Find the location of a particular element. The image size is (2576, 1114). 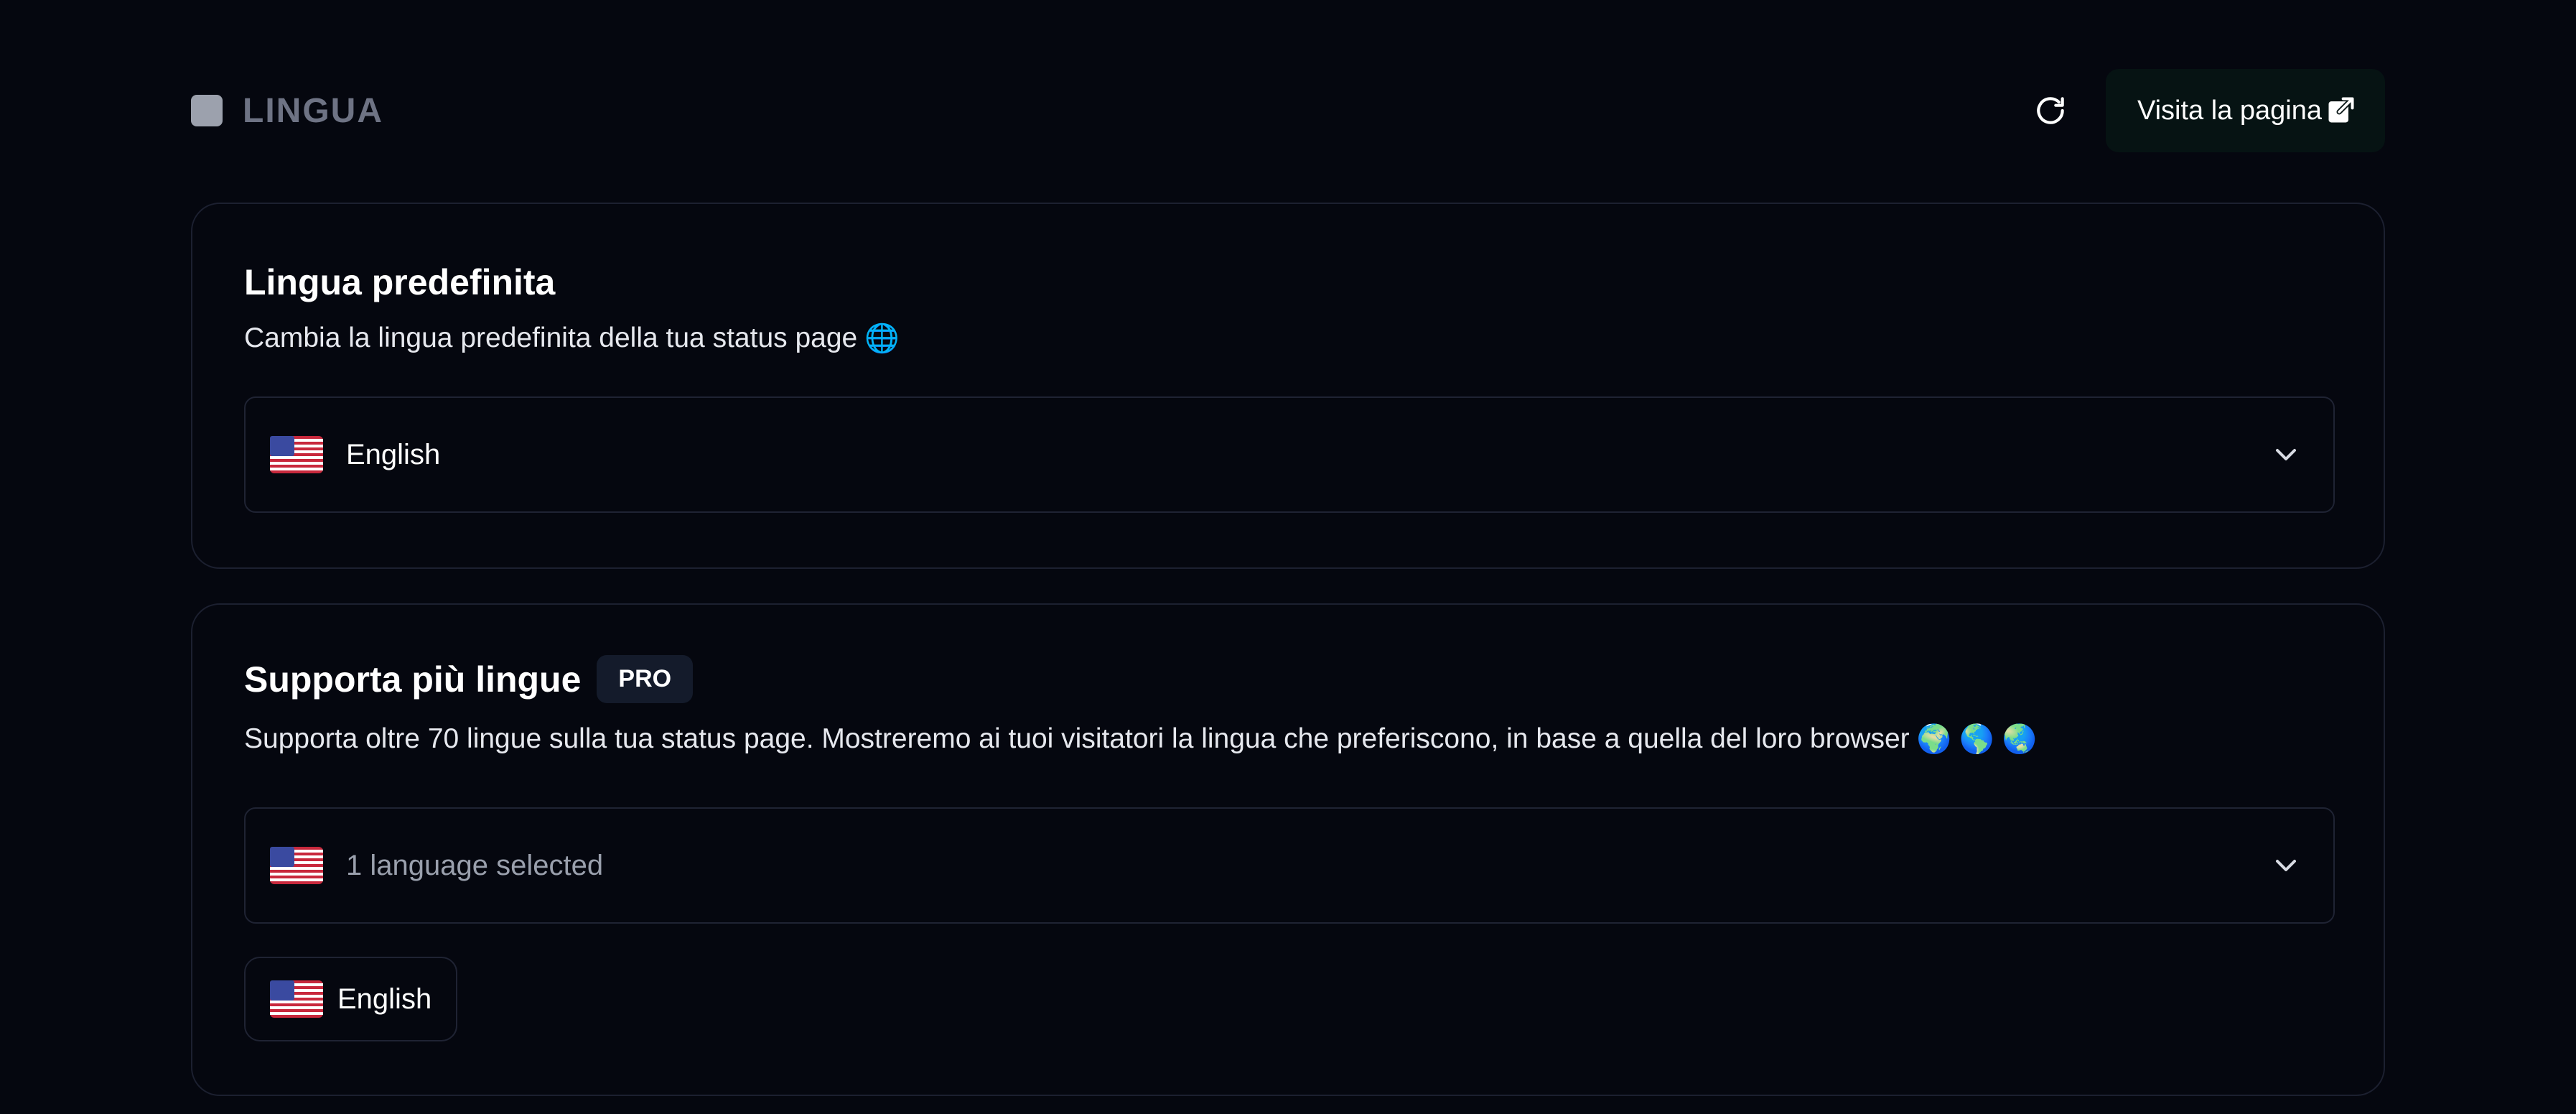

section-title: LINGUA is located at coordinates (313, 110).